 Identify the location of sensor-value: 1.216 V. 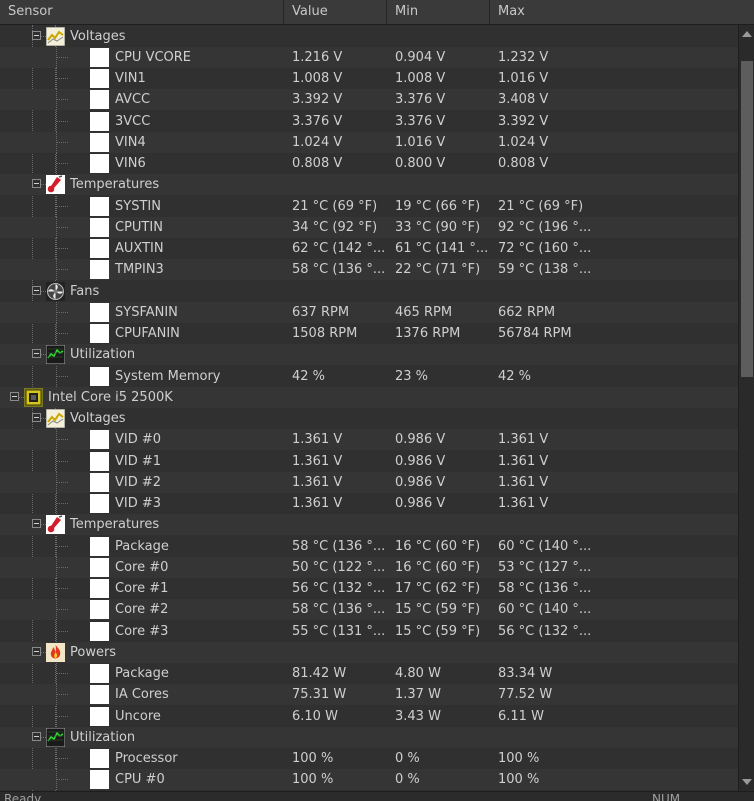
(317, 57).